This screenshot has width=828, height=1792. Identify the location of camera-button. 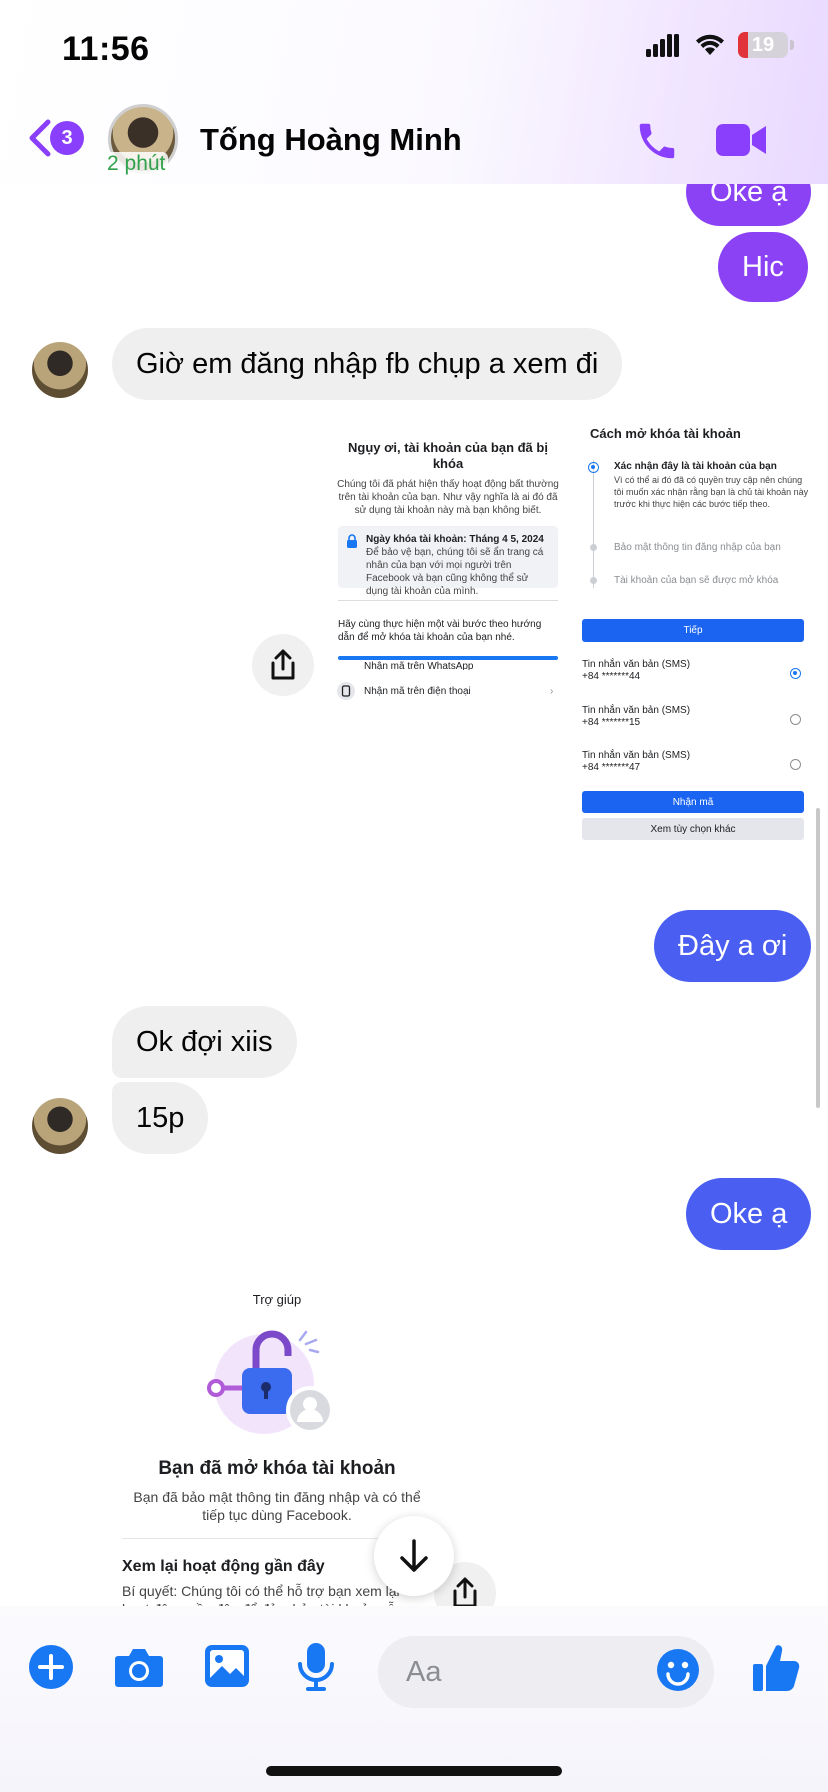
(139, 1669).